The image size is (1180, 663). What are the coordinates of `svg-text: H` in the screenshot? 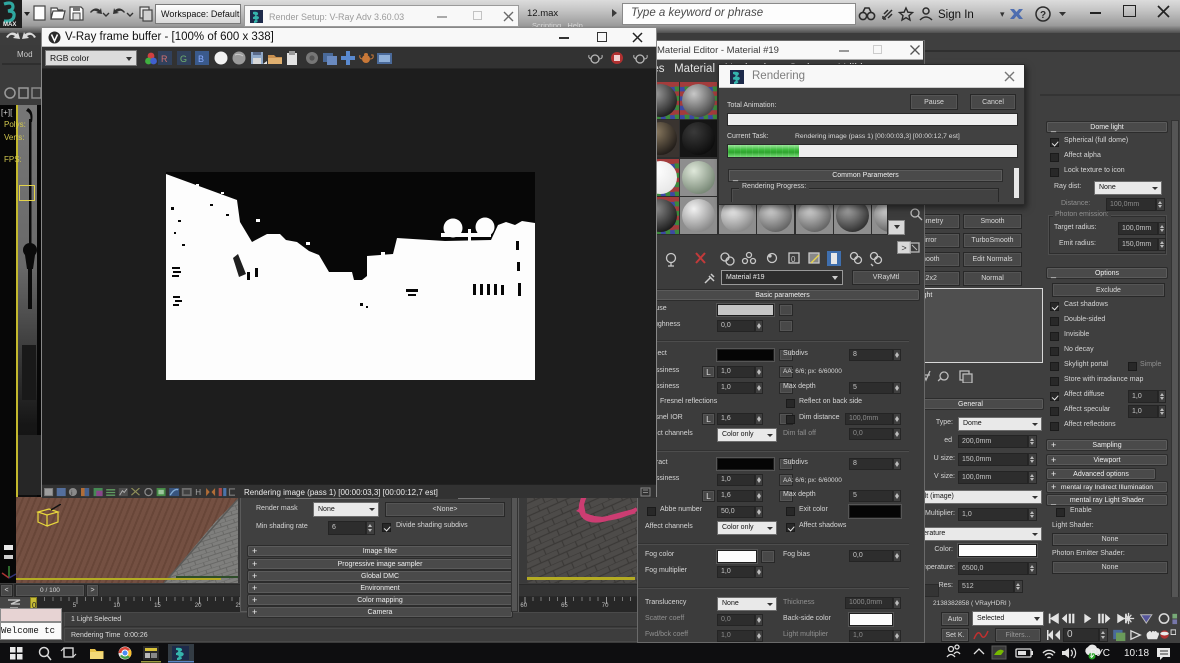 It's located at (198, 492).